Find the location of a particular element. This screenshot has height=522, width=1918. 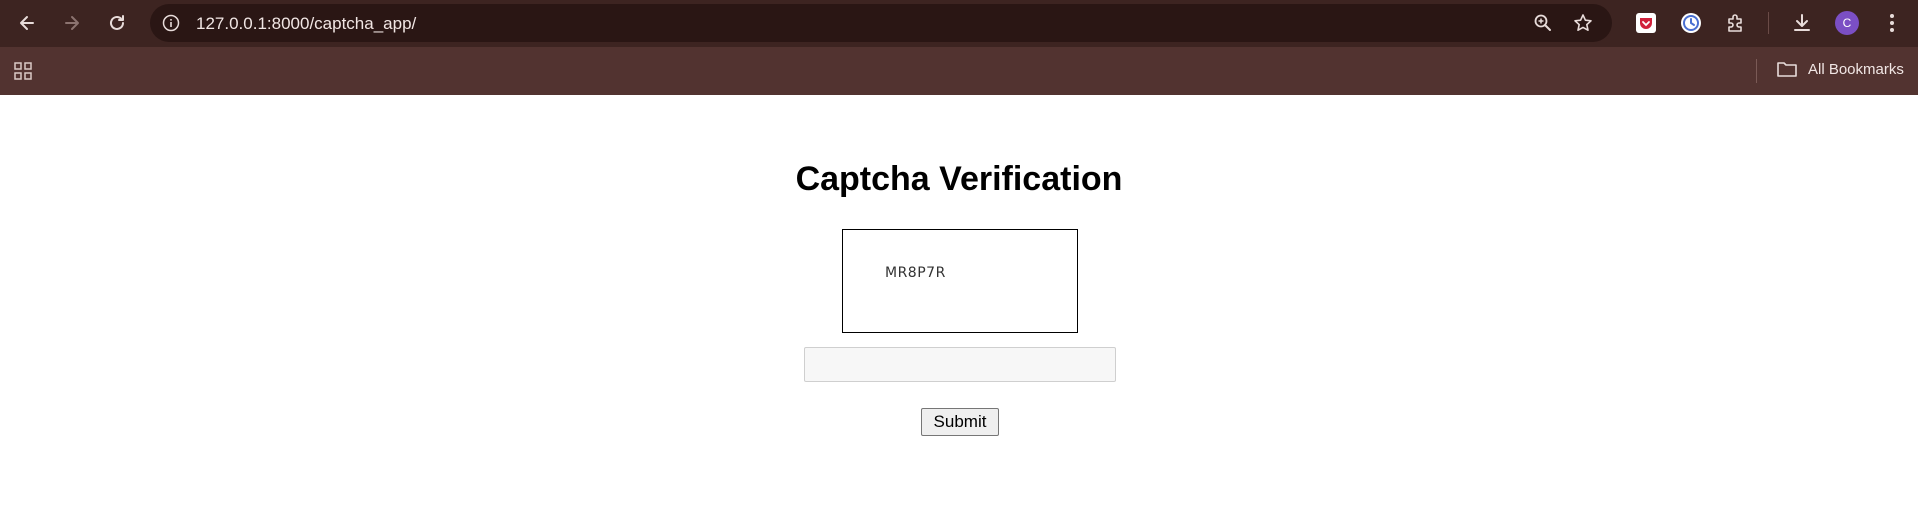

profile-initial: C is located at coordinates (1847, 23).